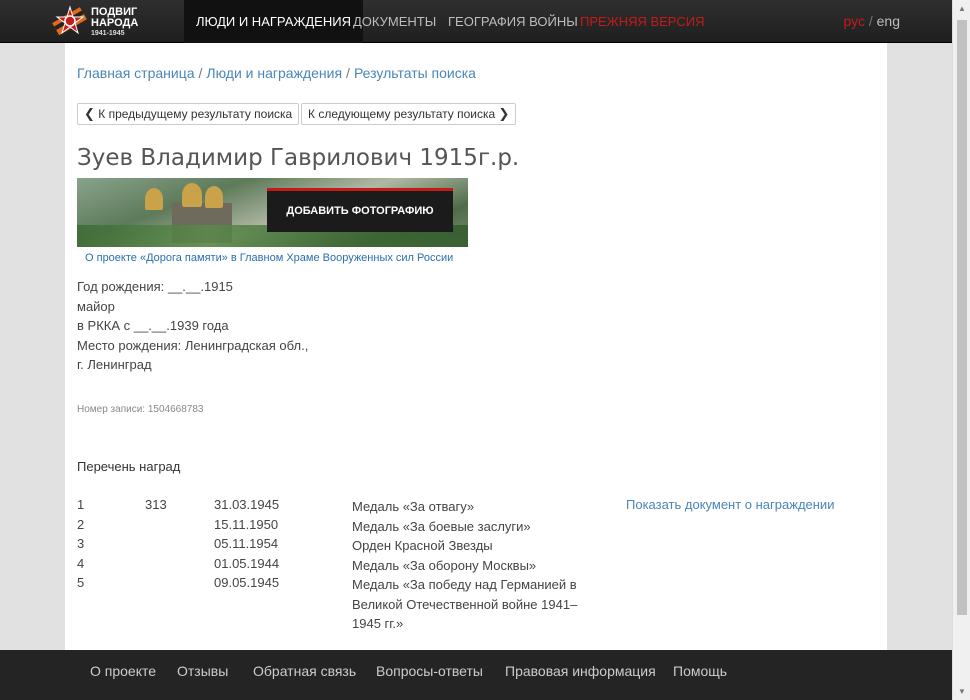  Describe the element at coordinates (70, 22) in the screenshot. I see `order-star-icon` at that location.